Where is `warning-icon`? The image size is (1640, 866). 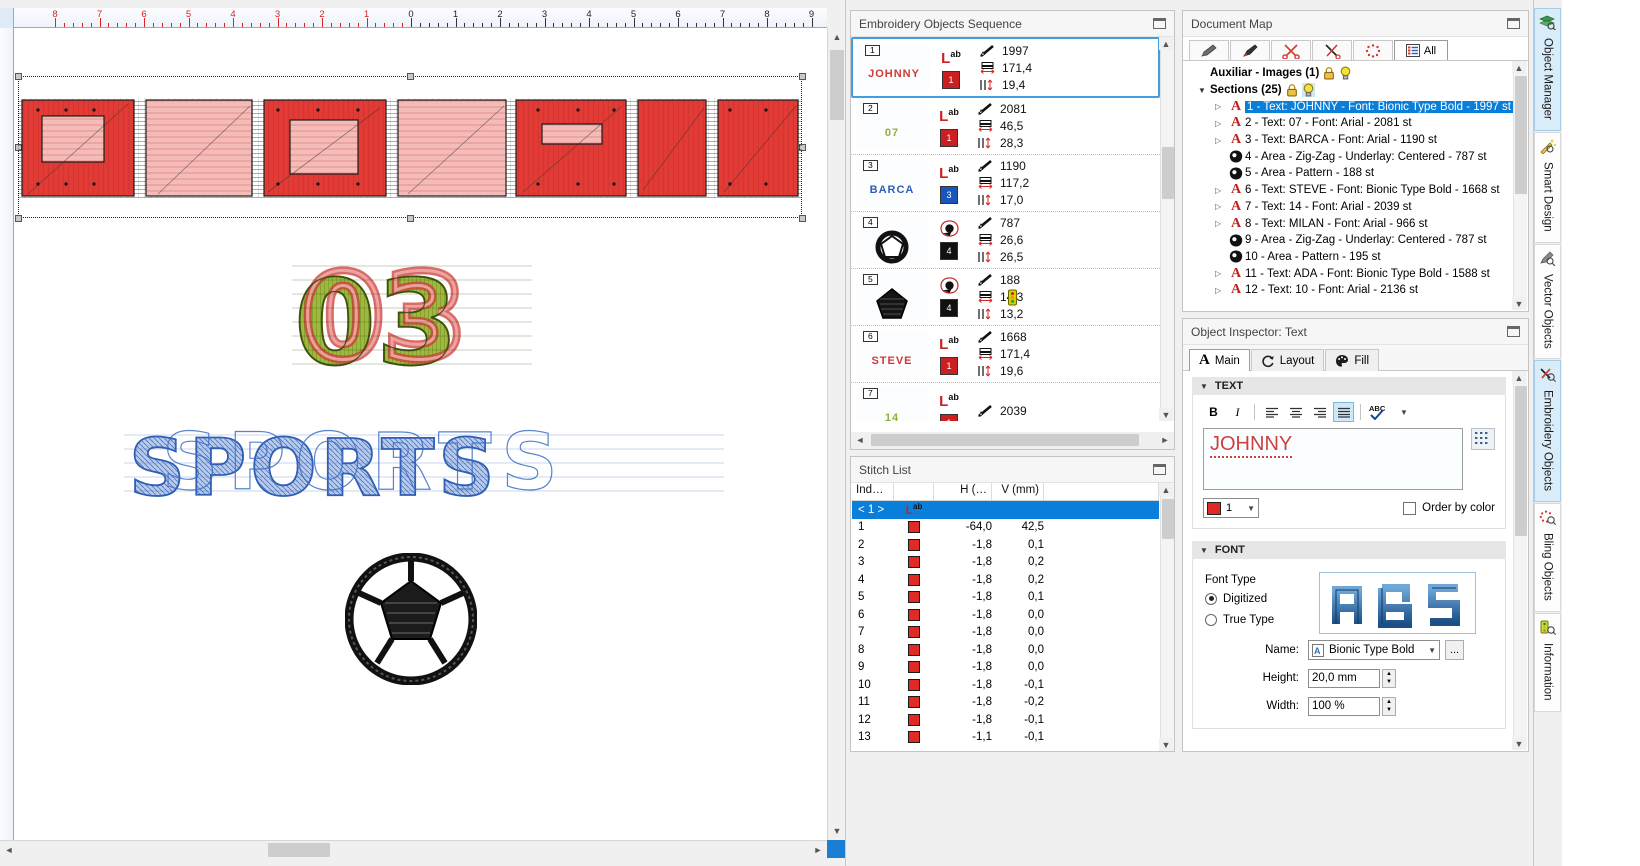 warning-icon is located at coordinates (1012, 297).